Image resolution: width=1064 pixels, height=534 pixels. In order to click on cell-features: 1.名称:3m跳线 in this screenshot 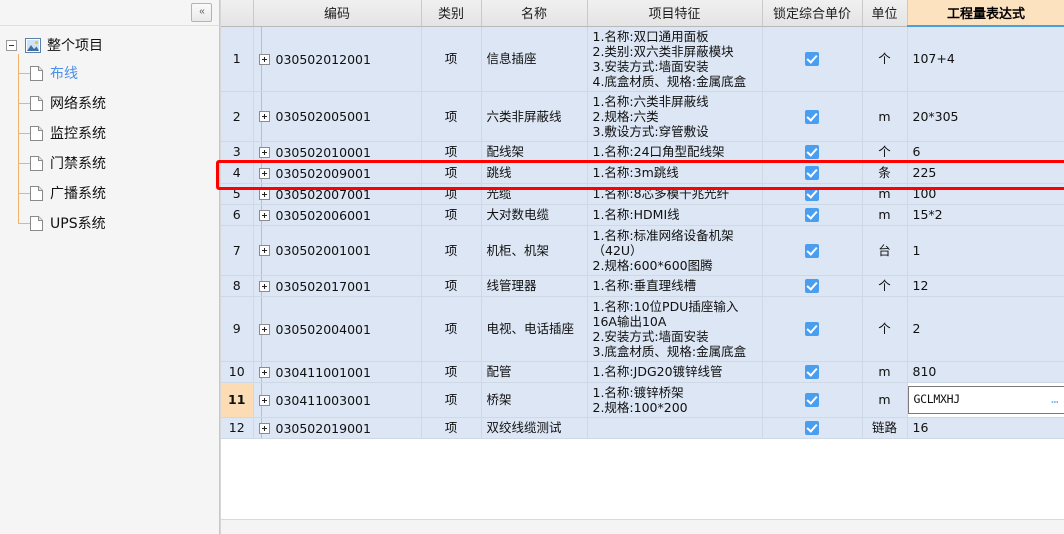, I will do `click(675, 173)`.